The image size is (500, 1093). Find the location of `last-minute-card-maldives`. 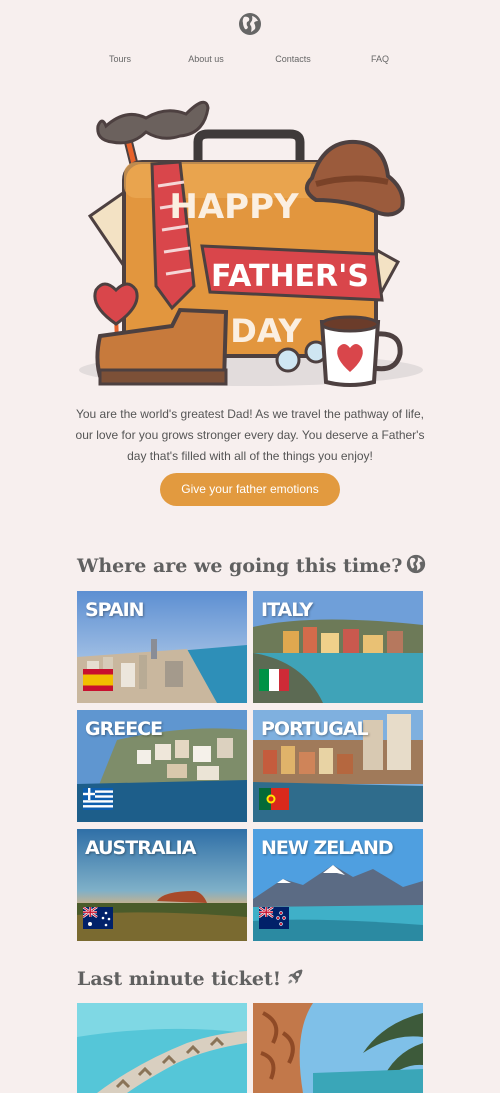

last-minute-card-maldives is located at coordinates (162, 1048).